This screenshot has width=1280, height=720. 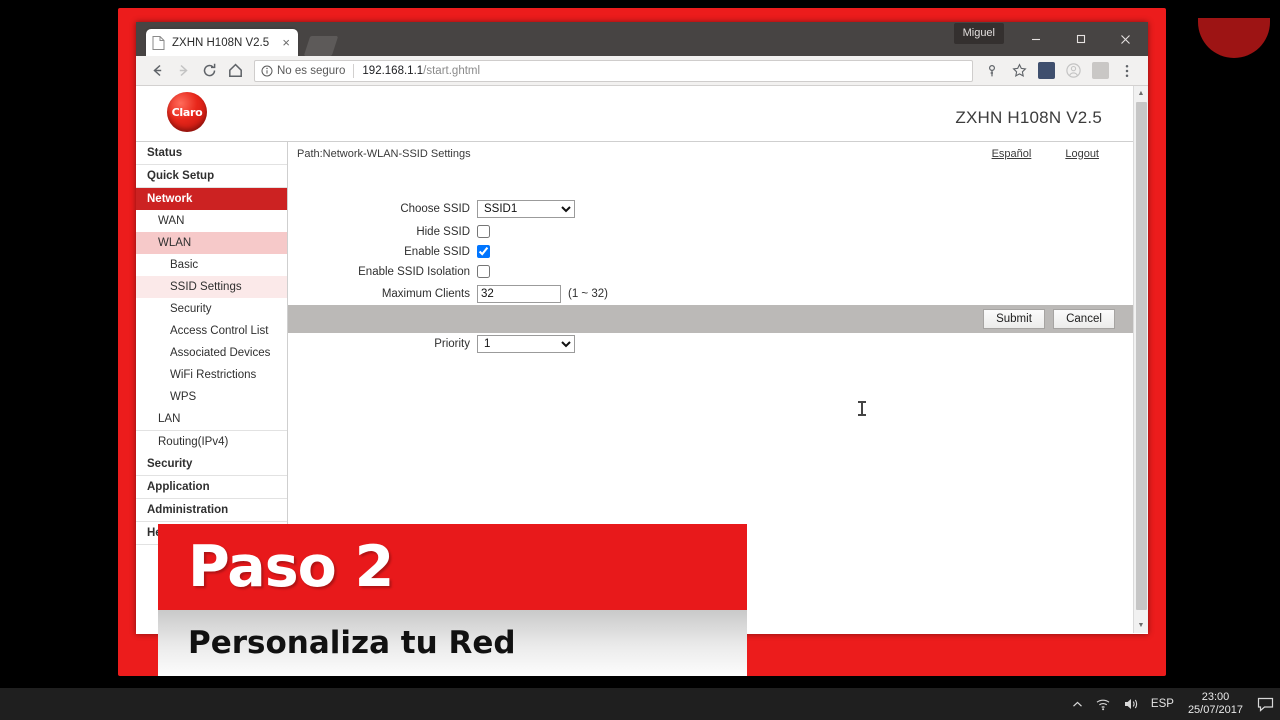 I want to click on profile-chip: Miguel, so click(x=978, y=33).